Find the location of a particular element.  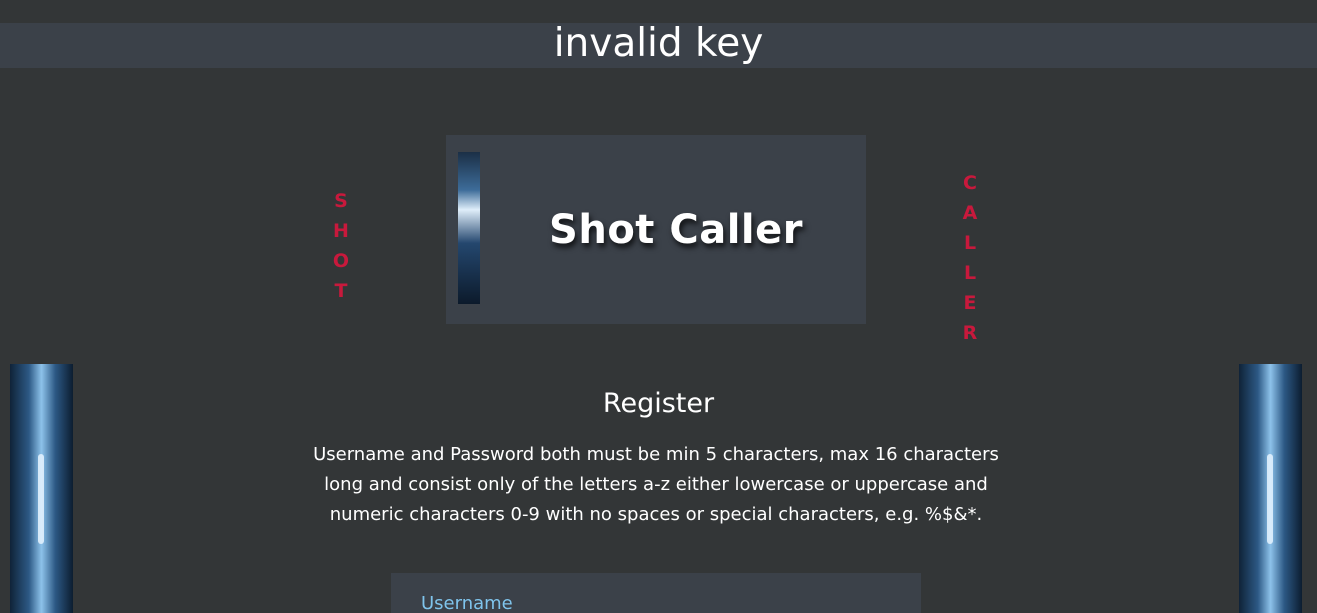

side-letter: R is located at coordinates (970, 333).